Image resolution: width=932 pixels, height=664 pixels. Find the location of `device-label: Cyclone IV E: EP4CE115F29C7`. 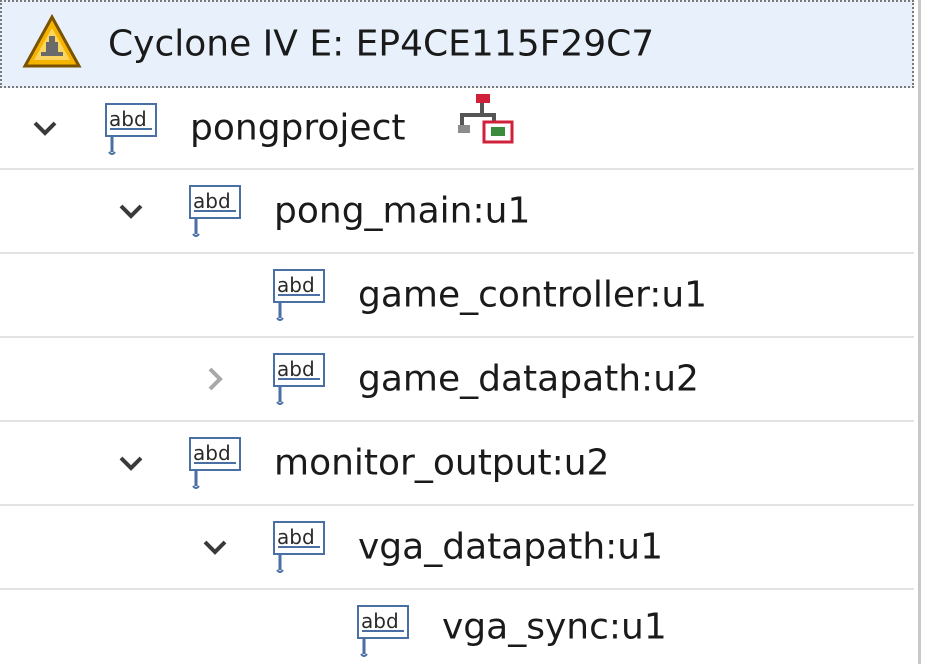

device-label: Cyclone IV E: EP4CE115F29C7 is located at coordinates (381, 44).